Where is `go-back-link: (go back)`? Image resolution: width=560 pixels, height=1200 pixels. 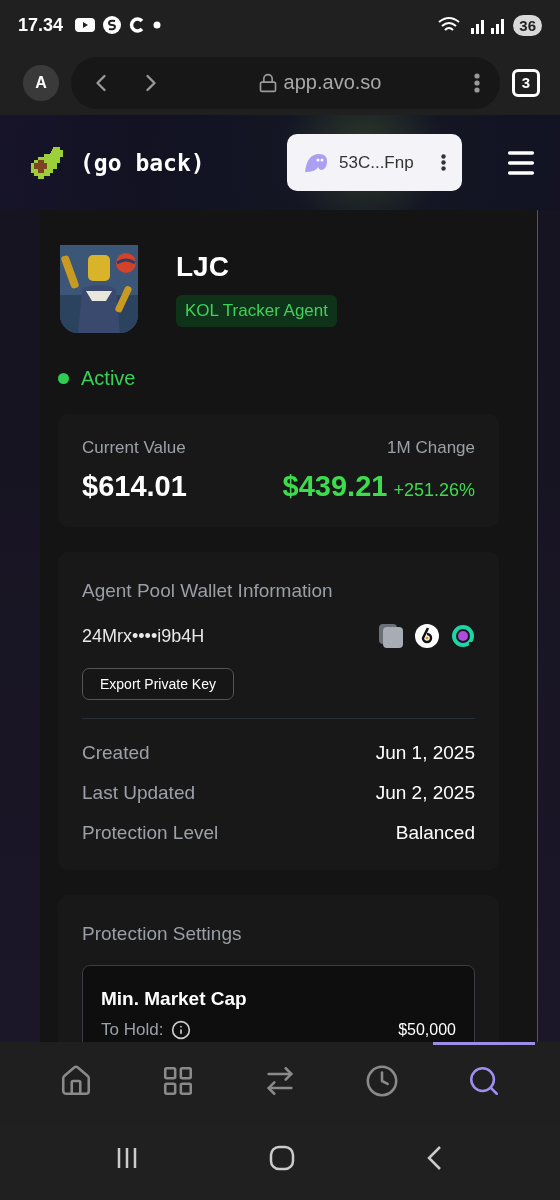
go-back-link: (go back) is located at coordinates (142, 162).